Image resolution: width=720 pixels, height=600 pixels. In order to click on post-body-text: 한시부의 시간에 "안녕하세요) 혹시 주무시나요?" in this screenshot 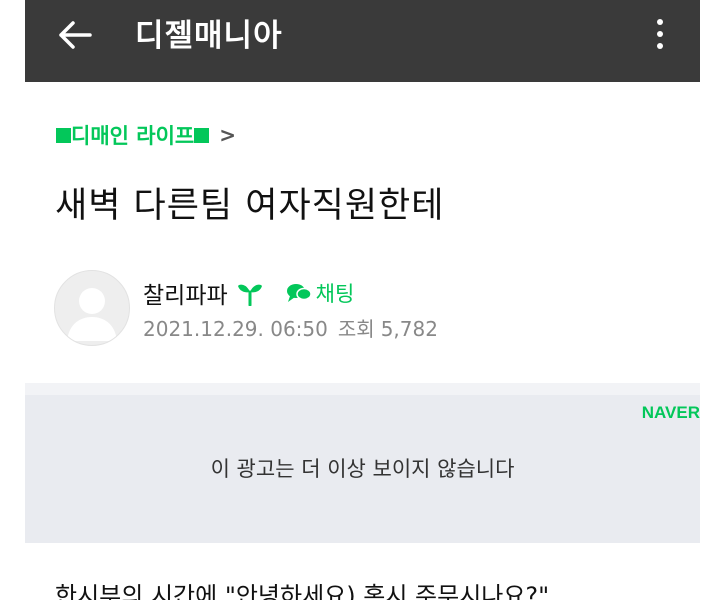, I will do `click(302, 591)`.